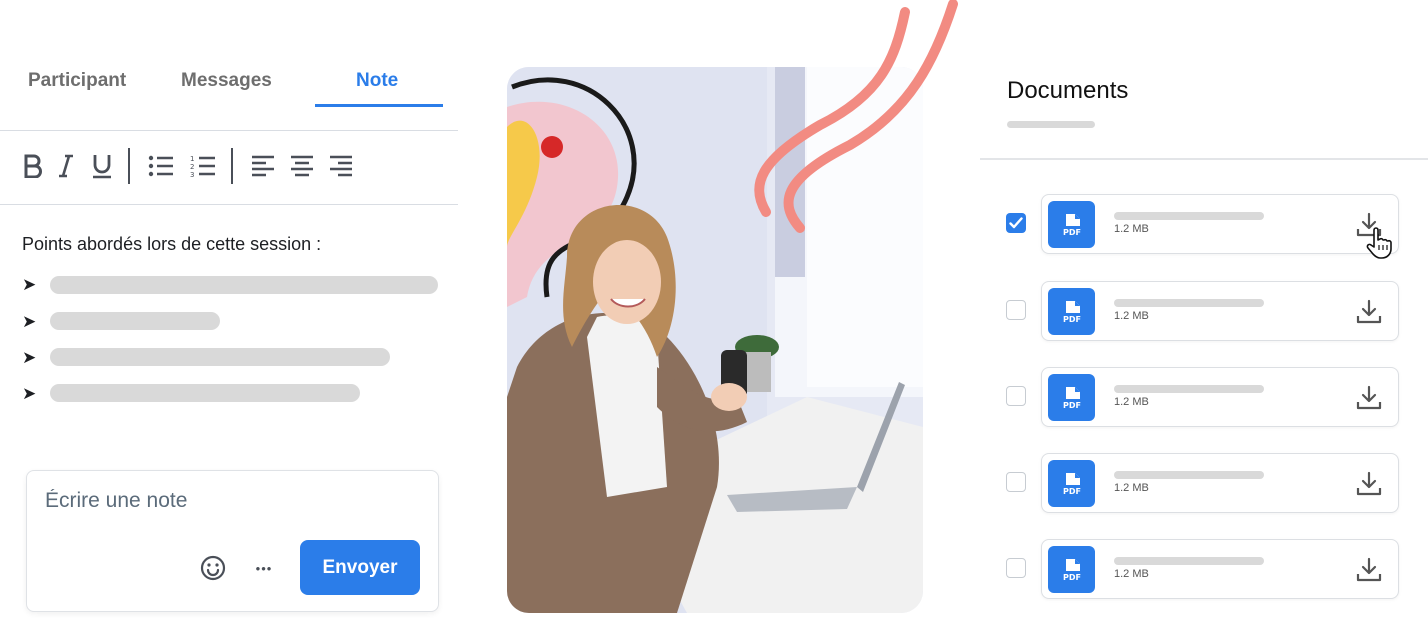 The image size is (1428, 633). What do you see at coordinates (379, 105) in the screenshot?
I see `active-tab-indicator` at bounding box center [379, 105].